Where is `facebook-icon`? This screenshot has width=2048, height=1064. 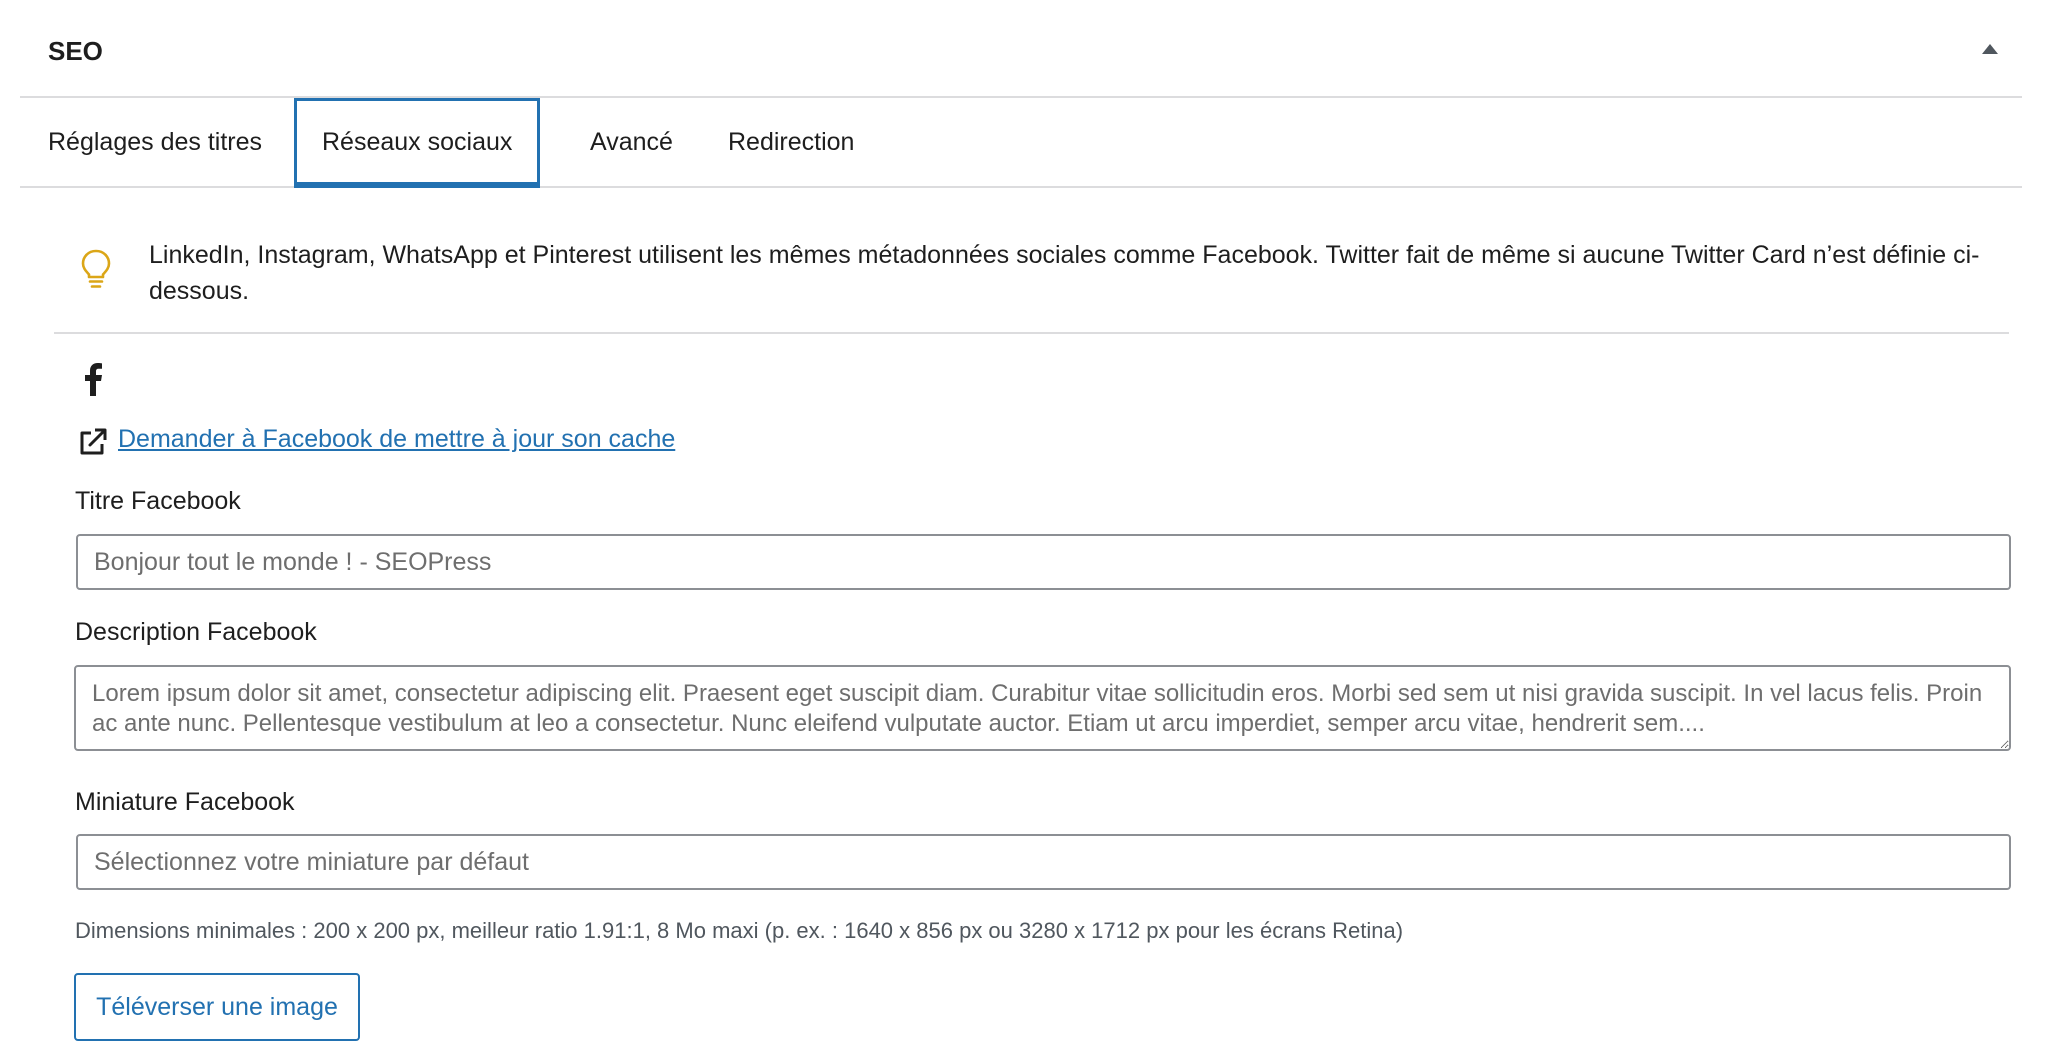 facebook-icon is located at coordinates (93, 379).